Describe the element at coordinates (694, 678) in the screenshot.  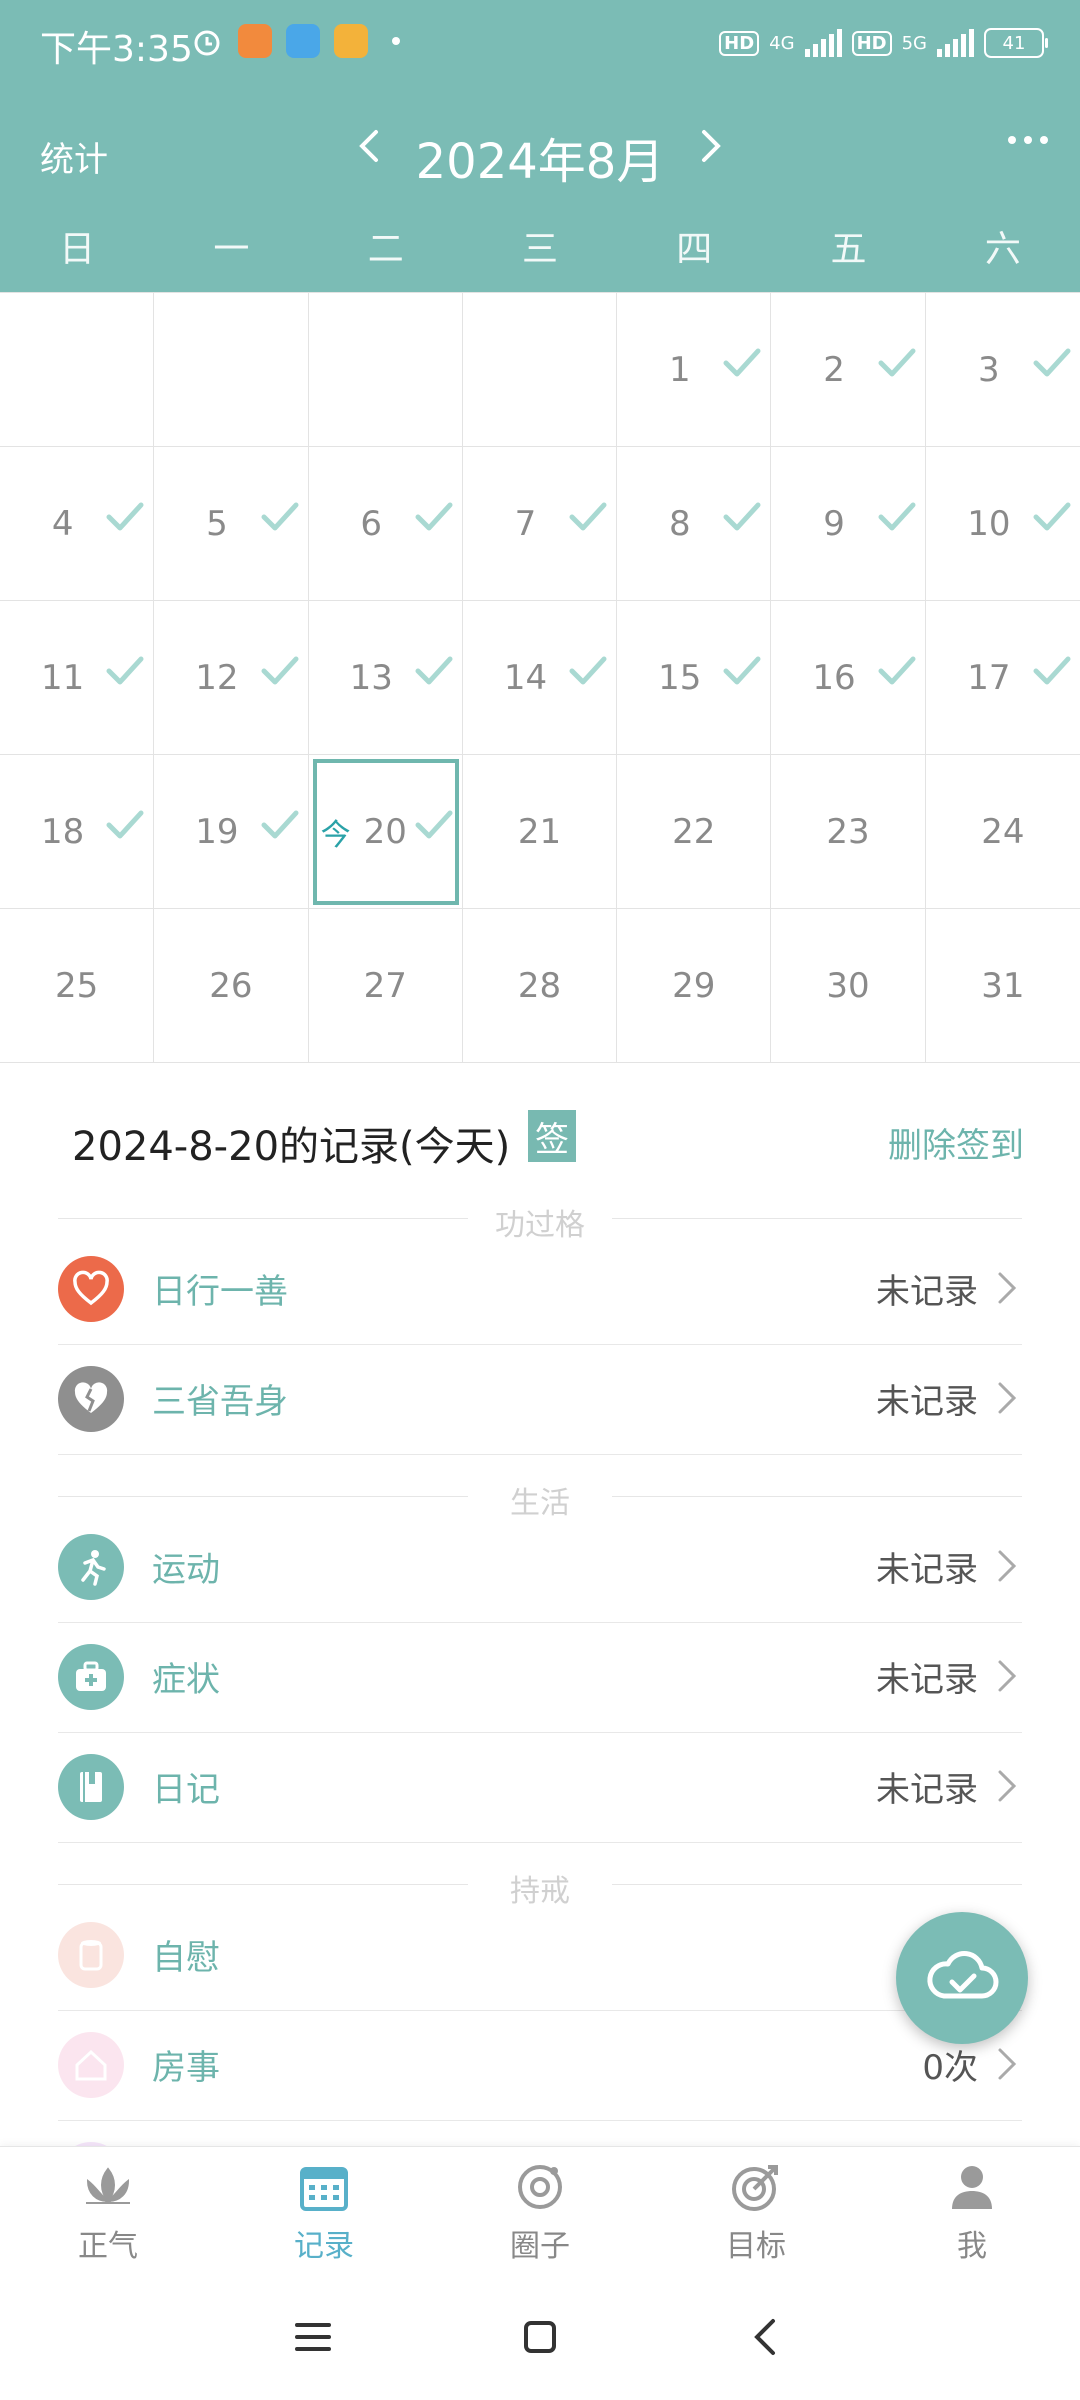
I see `calendar-day-cell: 15` at that location.